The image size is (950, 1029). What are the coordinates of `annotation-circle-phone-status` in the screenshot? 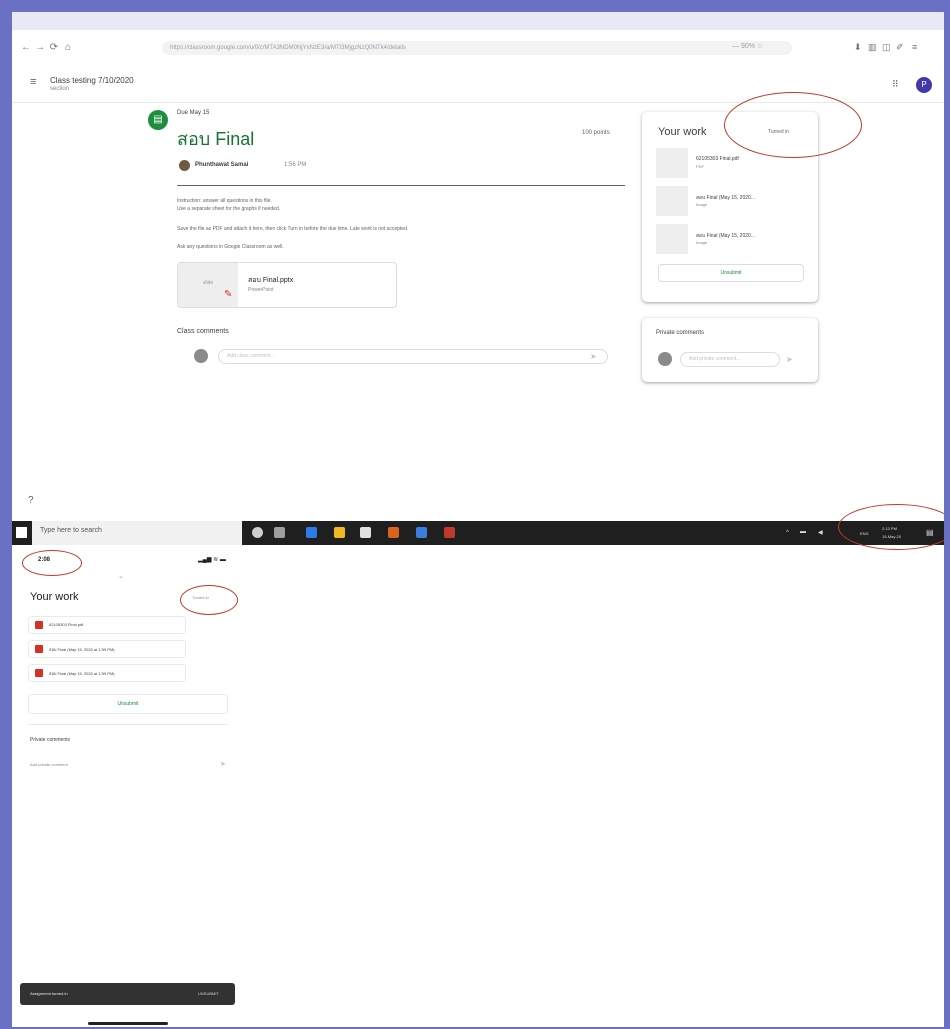 It's located at (209, 600).